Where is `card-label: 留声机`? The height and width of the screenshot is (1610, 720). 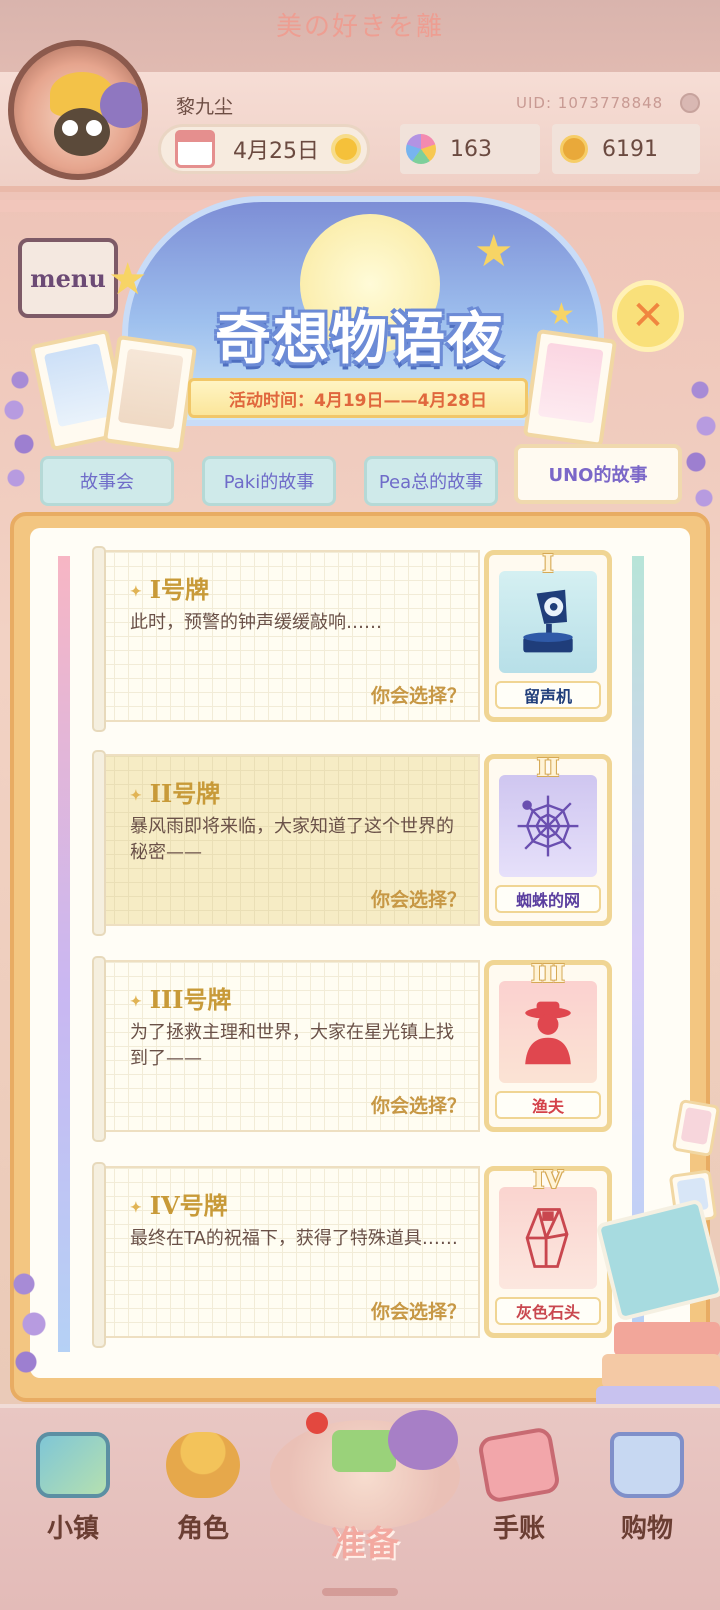
card-label: 留声机 is located at coordinates (548, 695).